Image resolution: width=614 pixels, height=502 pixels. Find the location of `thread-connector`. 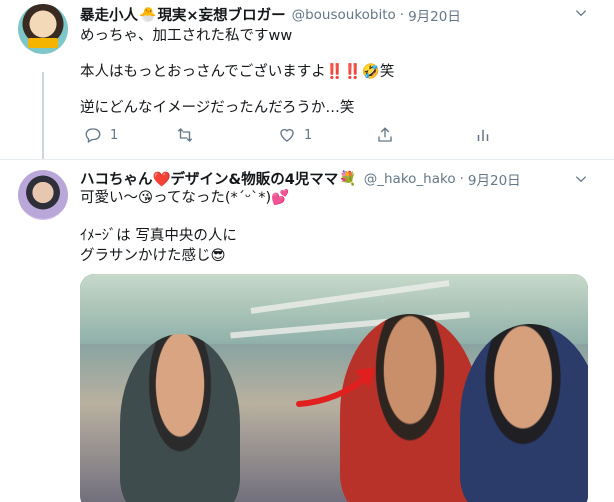

thread-connector is located at coordinates (43, 116).